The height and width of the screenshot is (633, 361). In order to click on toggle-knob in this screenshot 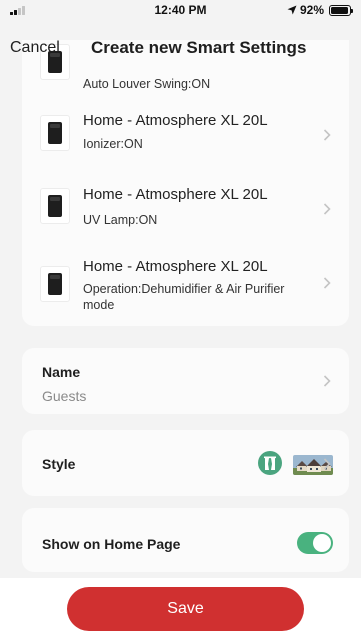, I will do `click(322, 543)`.